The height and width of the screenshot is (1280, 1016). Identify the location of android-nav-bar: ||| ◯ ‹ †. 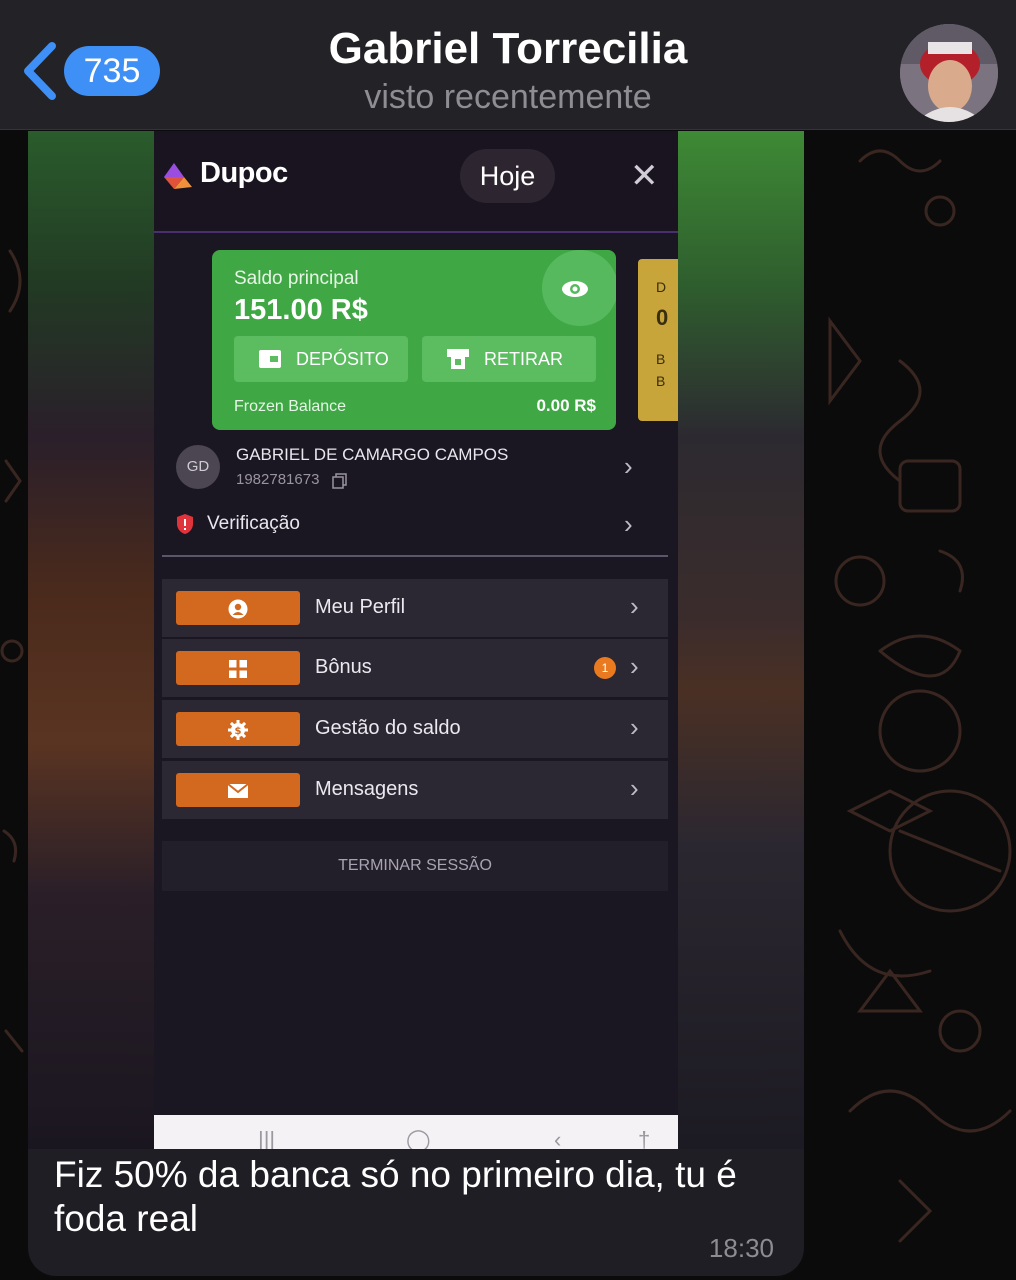
(416, 1132).